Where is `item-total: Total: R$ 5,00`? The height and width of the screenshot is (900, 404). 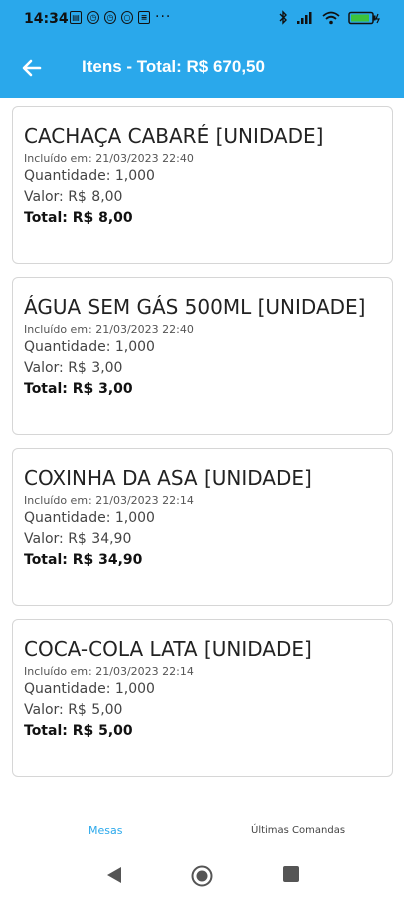
item-total: Total: R$ 5,00 is located at coordinates (78, 731).